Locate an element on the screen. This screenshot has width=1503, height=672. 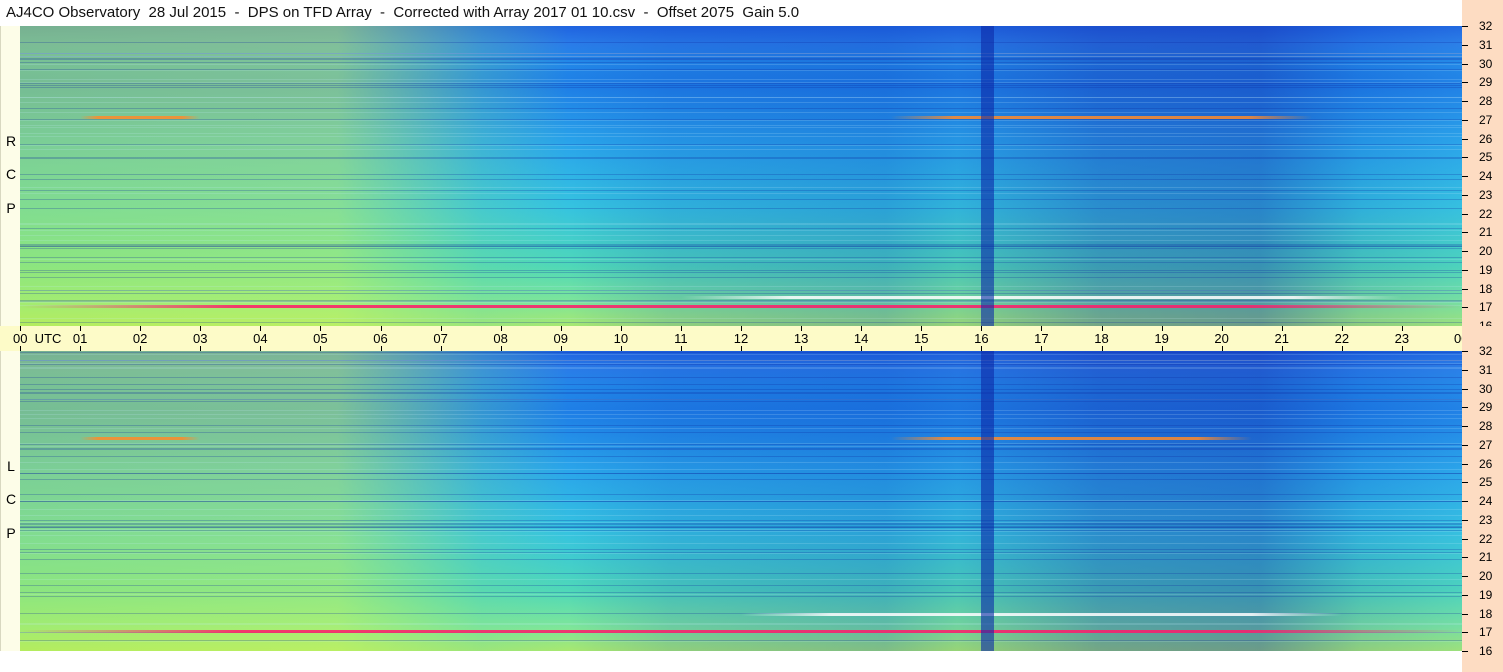
time-tick-label: 04 is located at coordinates (260, 338).